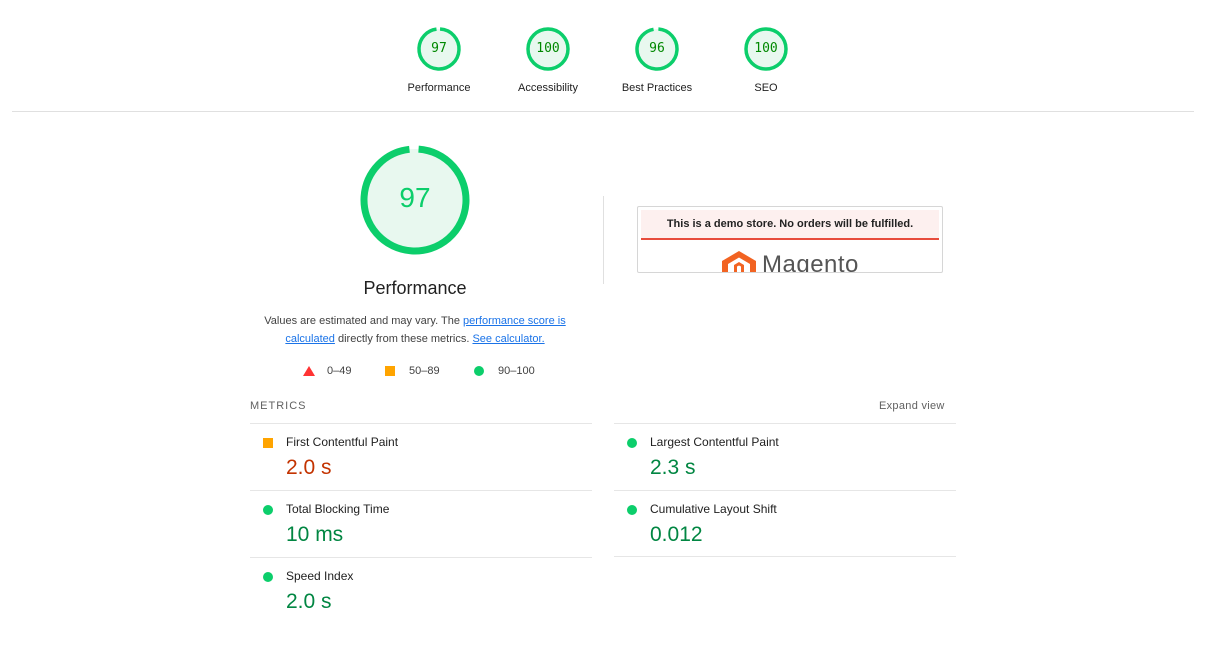 This screenshot has width=1206, height=658. Describe the element at coordinates (673, 467) in the screenshot. I see `metric-value: 2.3 s` at that location.